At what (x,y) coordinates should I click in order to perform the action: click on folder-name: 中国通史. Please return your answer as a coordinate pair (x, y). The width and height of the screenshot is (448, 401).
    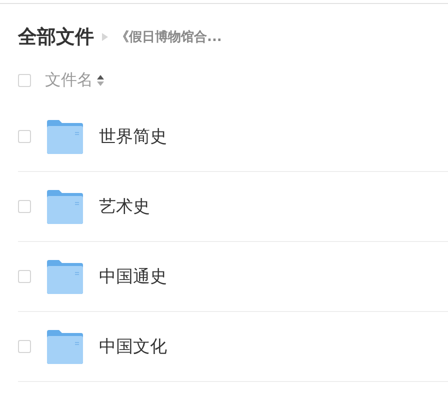
    Looking at the image, I should click on (133, 276).